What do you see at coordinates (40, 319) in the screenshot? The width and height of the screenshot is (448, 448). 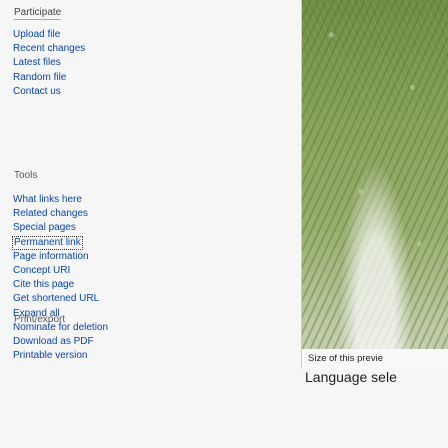 I see `print-export-heading: Print/export` at bounding box center [40, 319].